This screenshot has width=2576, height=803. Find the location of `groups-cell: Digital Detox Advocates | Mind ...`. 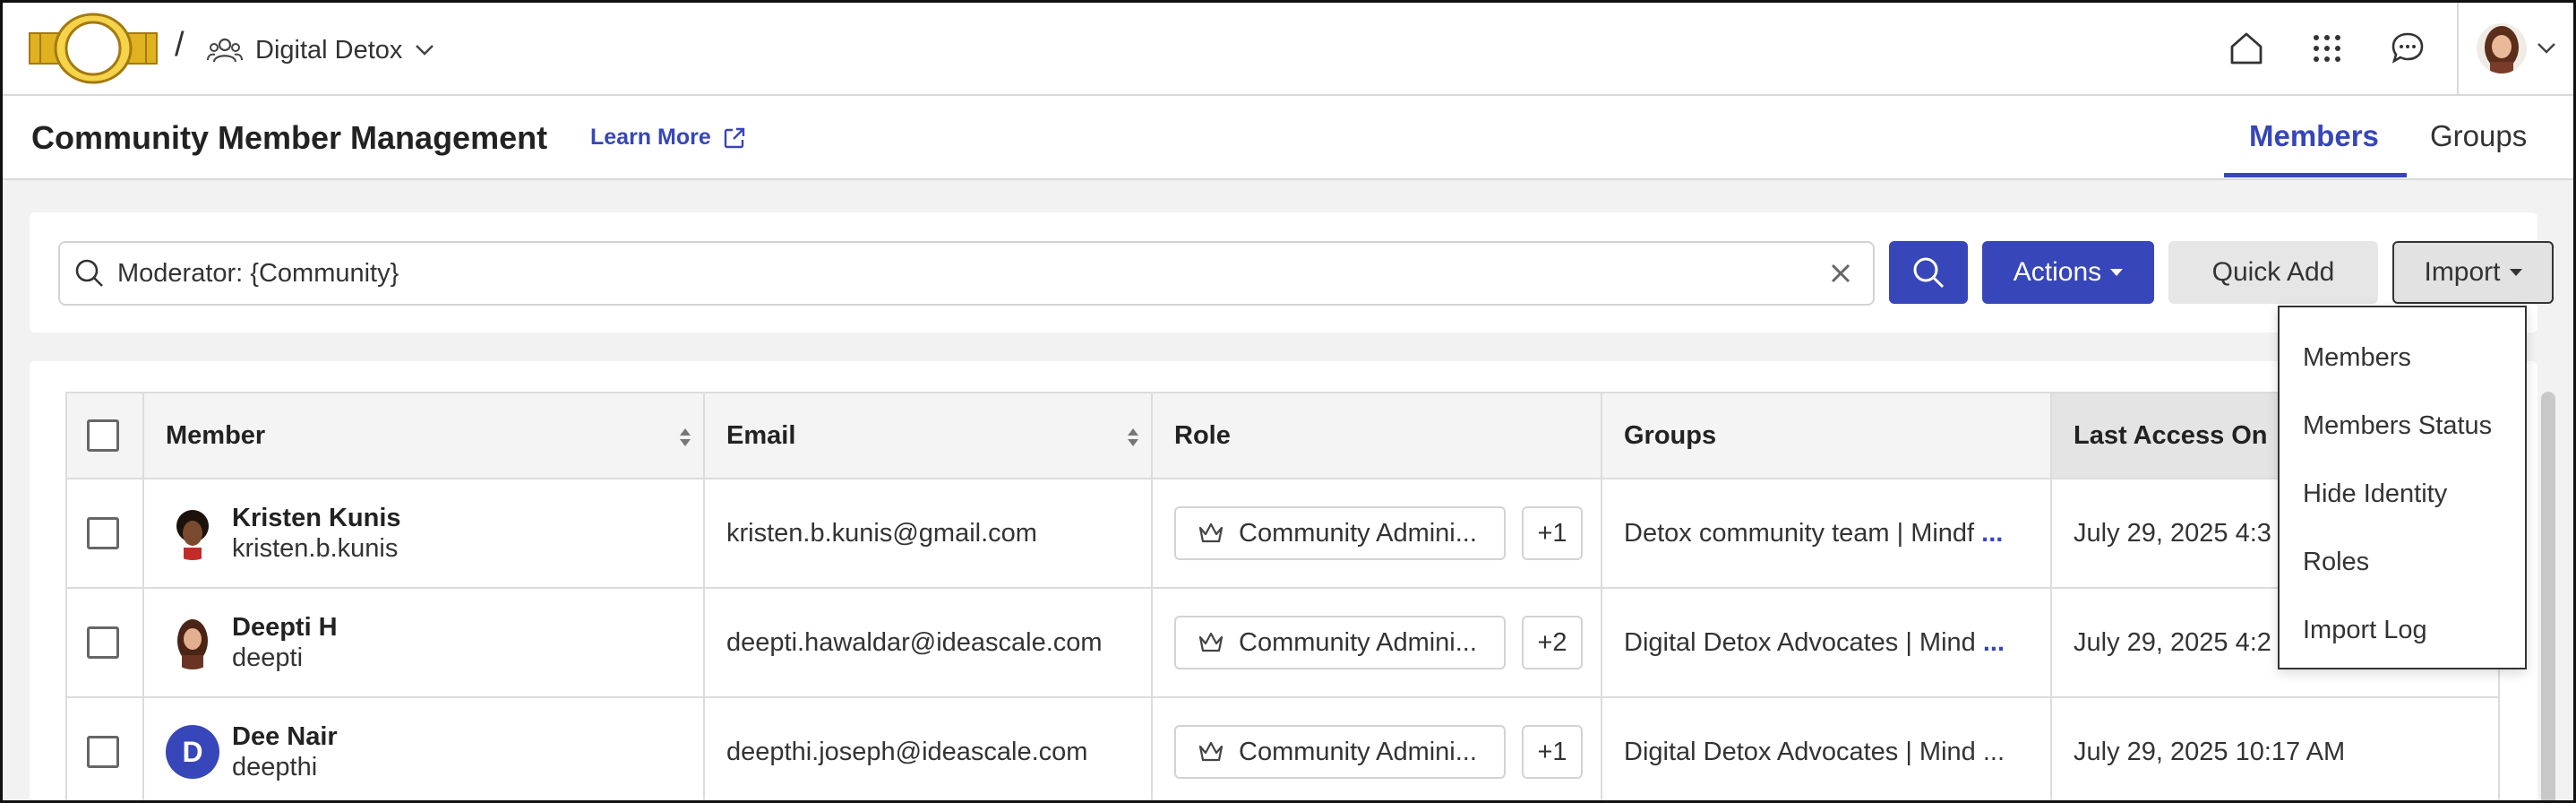

groups-cell: Digital Detox Advocates | Mind ... is located at coordinates (1826, 748).